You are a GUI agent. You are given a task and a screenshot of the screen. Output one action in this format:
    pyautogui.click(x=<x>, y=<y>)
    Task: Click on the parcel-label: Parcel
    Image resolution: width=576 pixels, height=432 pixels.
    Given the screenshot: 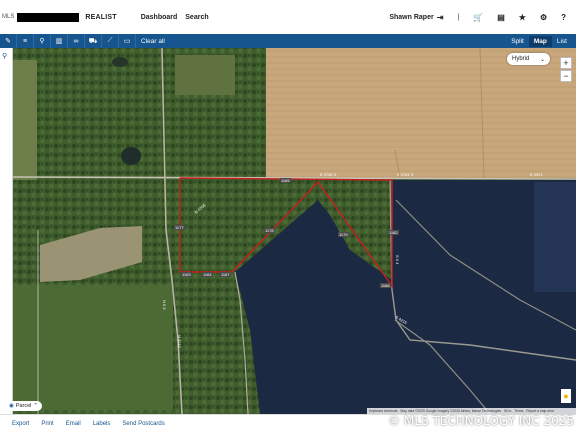 What is the action you would take?
    pyautogui.click(x=23, y=406)
    